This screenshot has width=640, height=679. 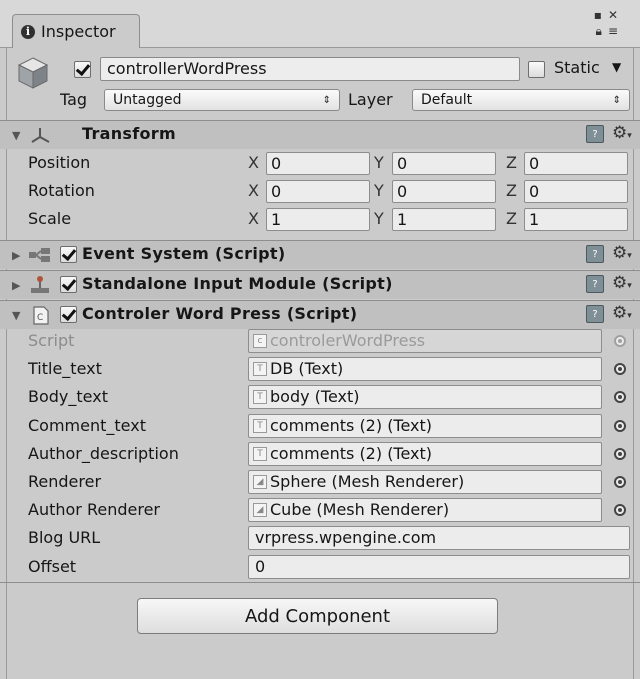 What do you see at coordinates (52, 566) in the screenshot?
I see `offset-label: Offset` at bounding box center [52, 566].